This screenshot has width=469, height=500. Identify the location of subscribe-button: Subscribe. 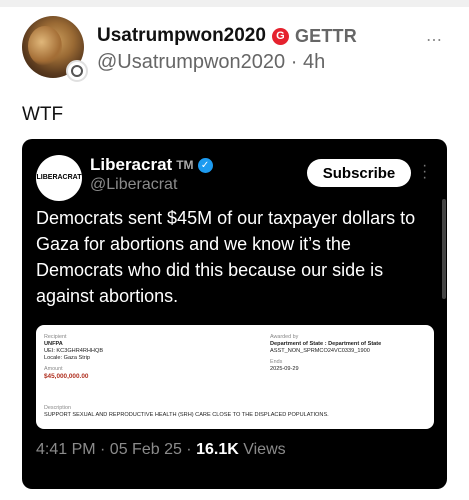
(359, 173).